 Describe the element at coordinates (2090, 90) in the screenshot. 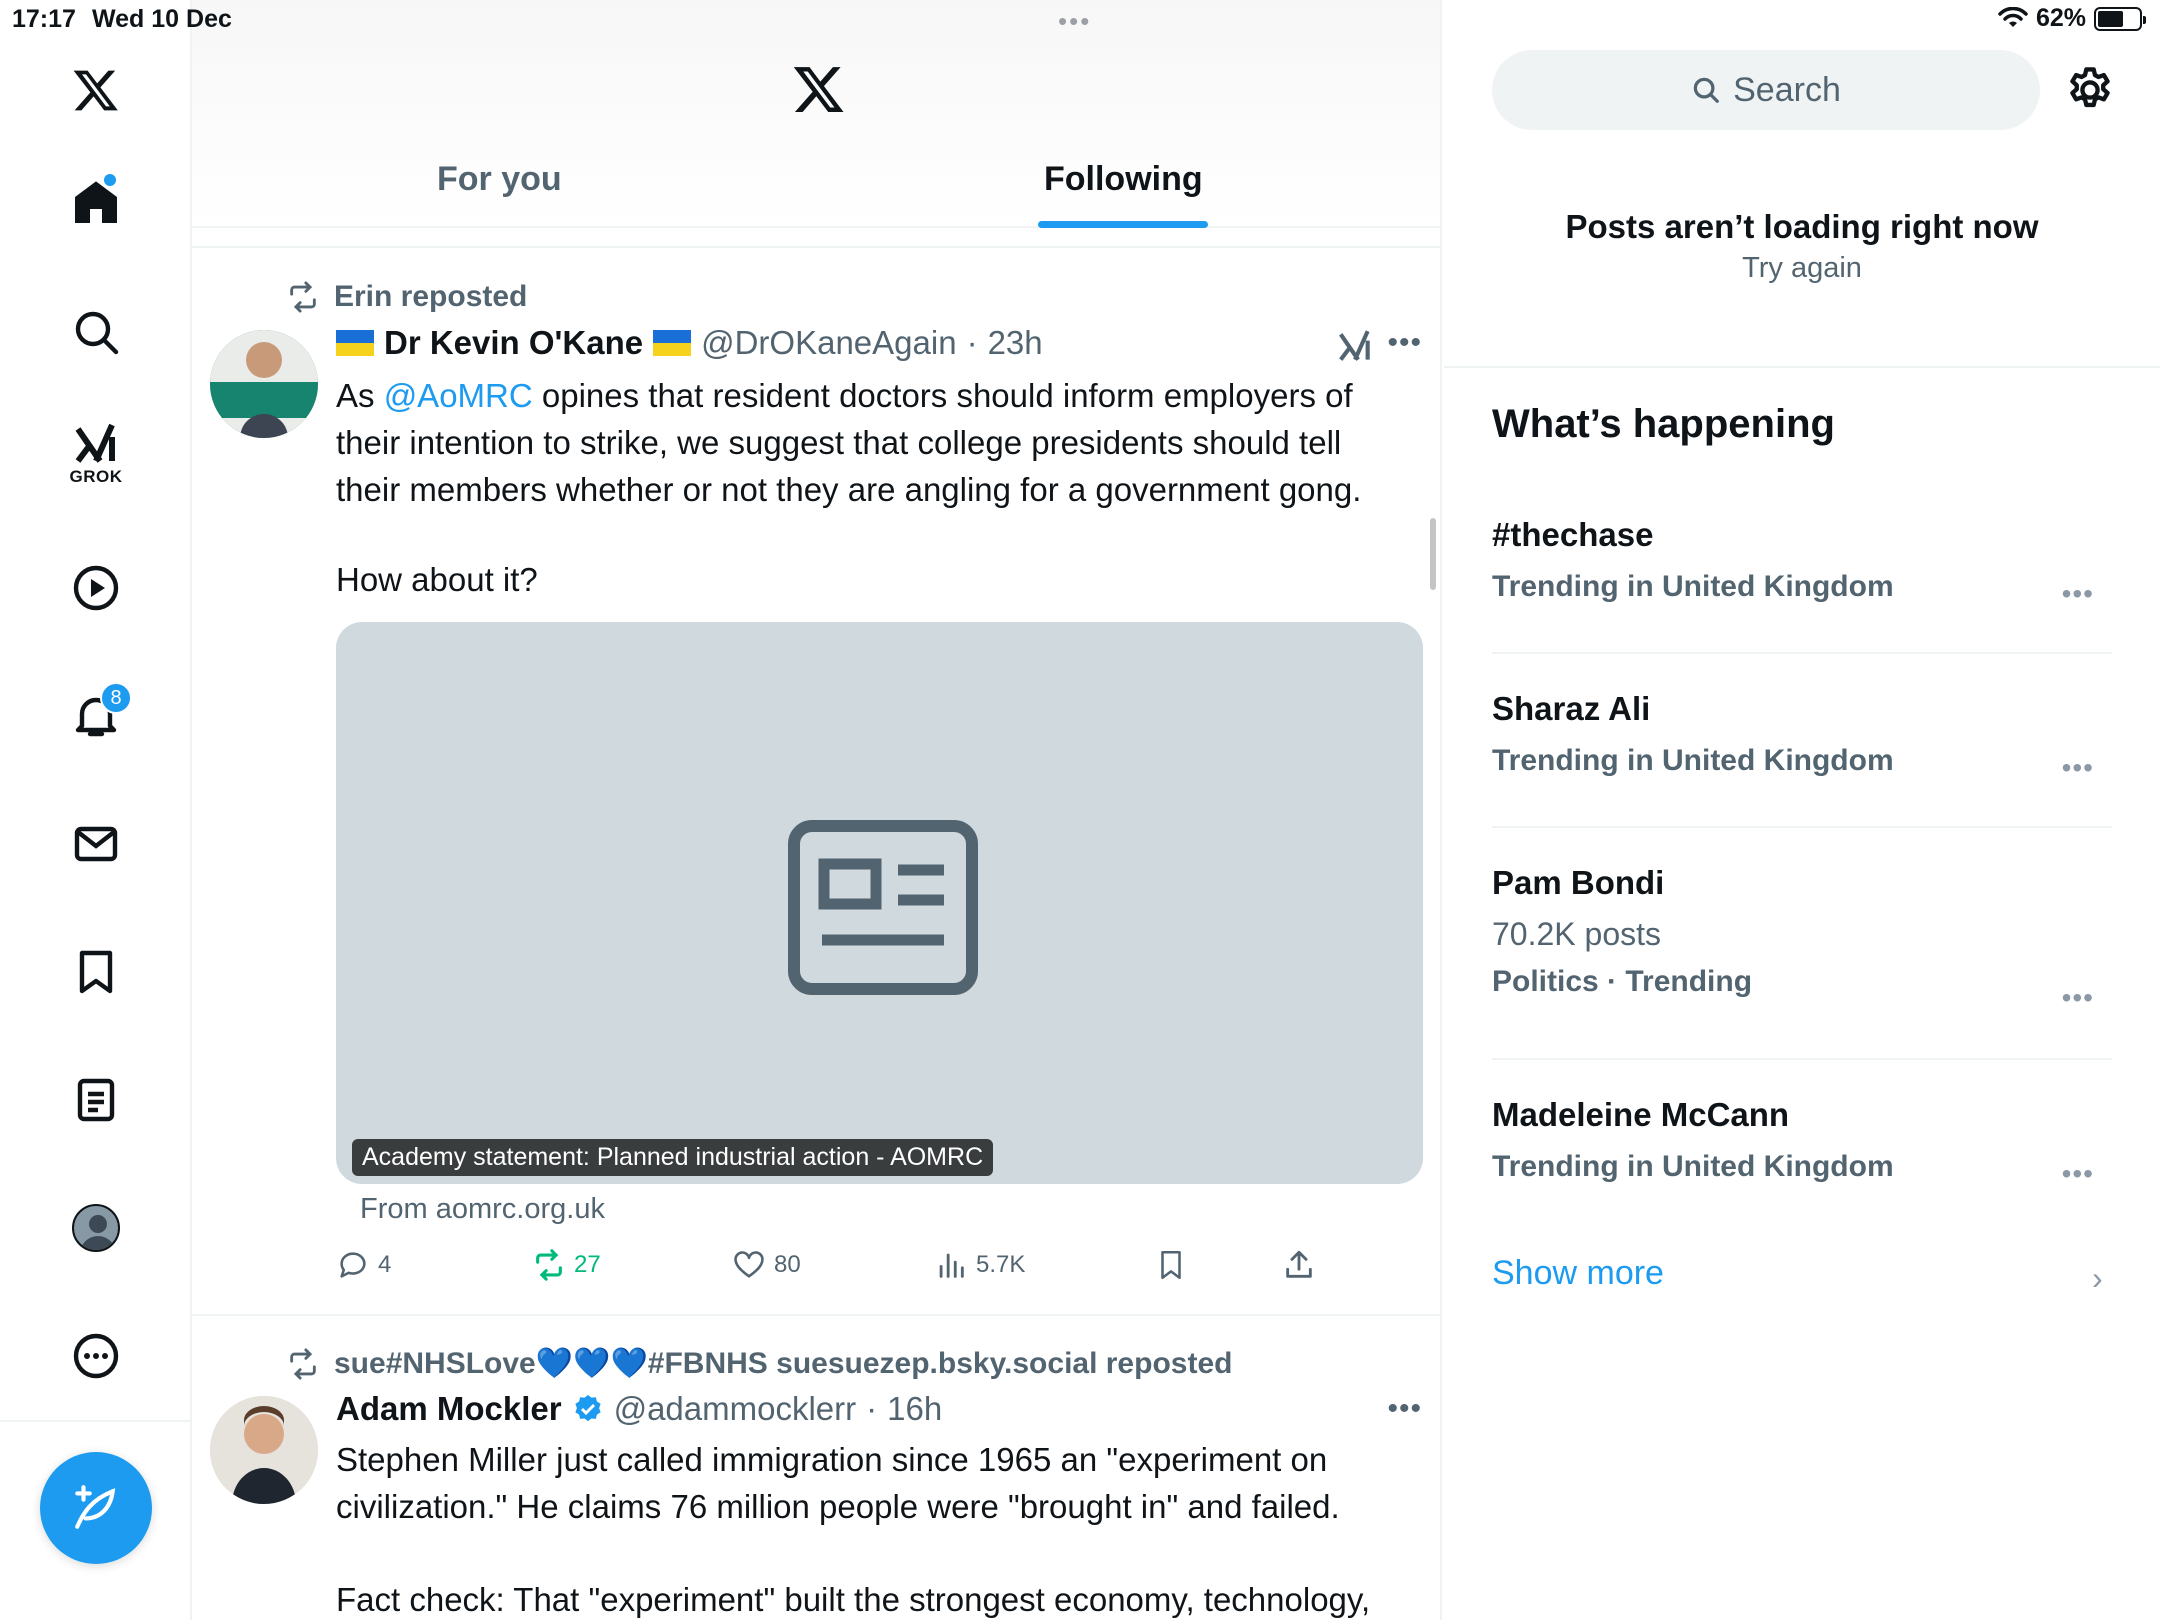

I see `gear-icon` at that location.